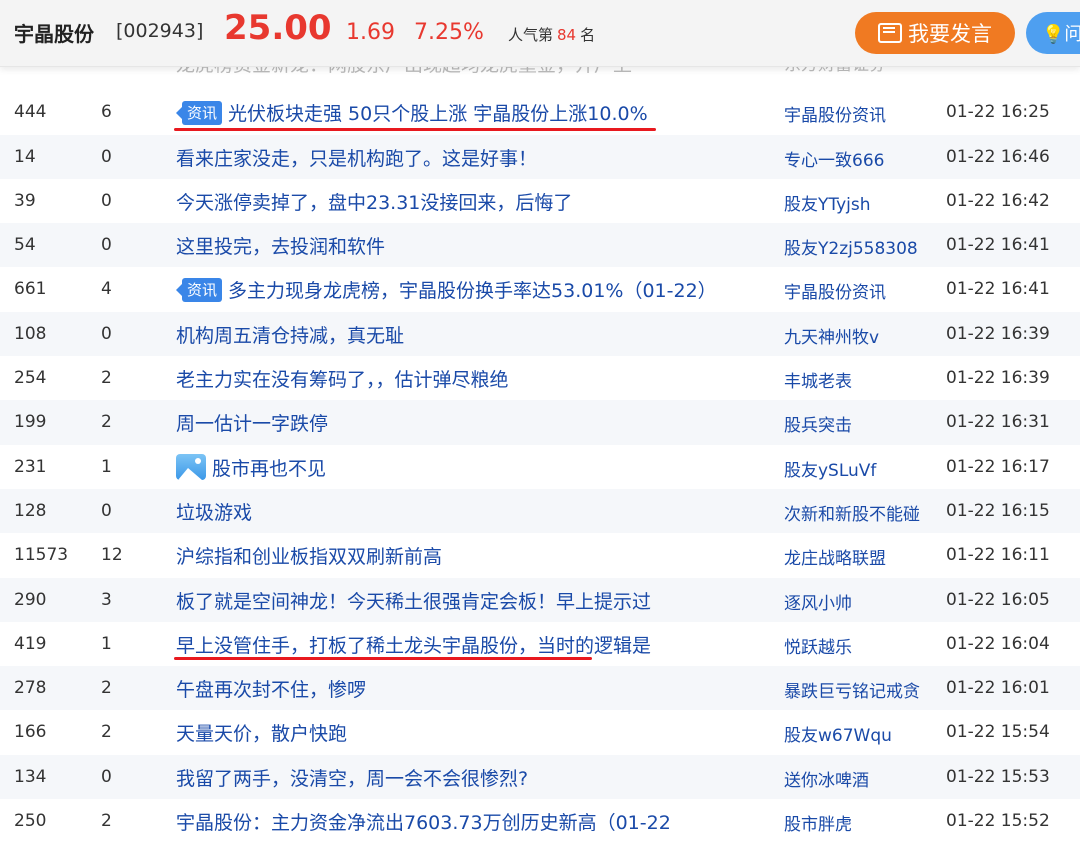 This screenshot has width=1080, height=843. I want to click on author-link: 暴跌巨亏铭记戒贪, so click(852, 689).